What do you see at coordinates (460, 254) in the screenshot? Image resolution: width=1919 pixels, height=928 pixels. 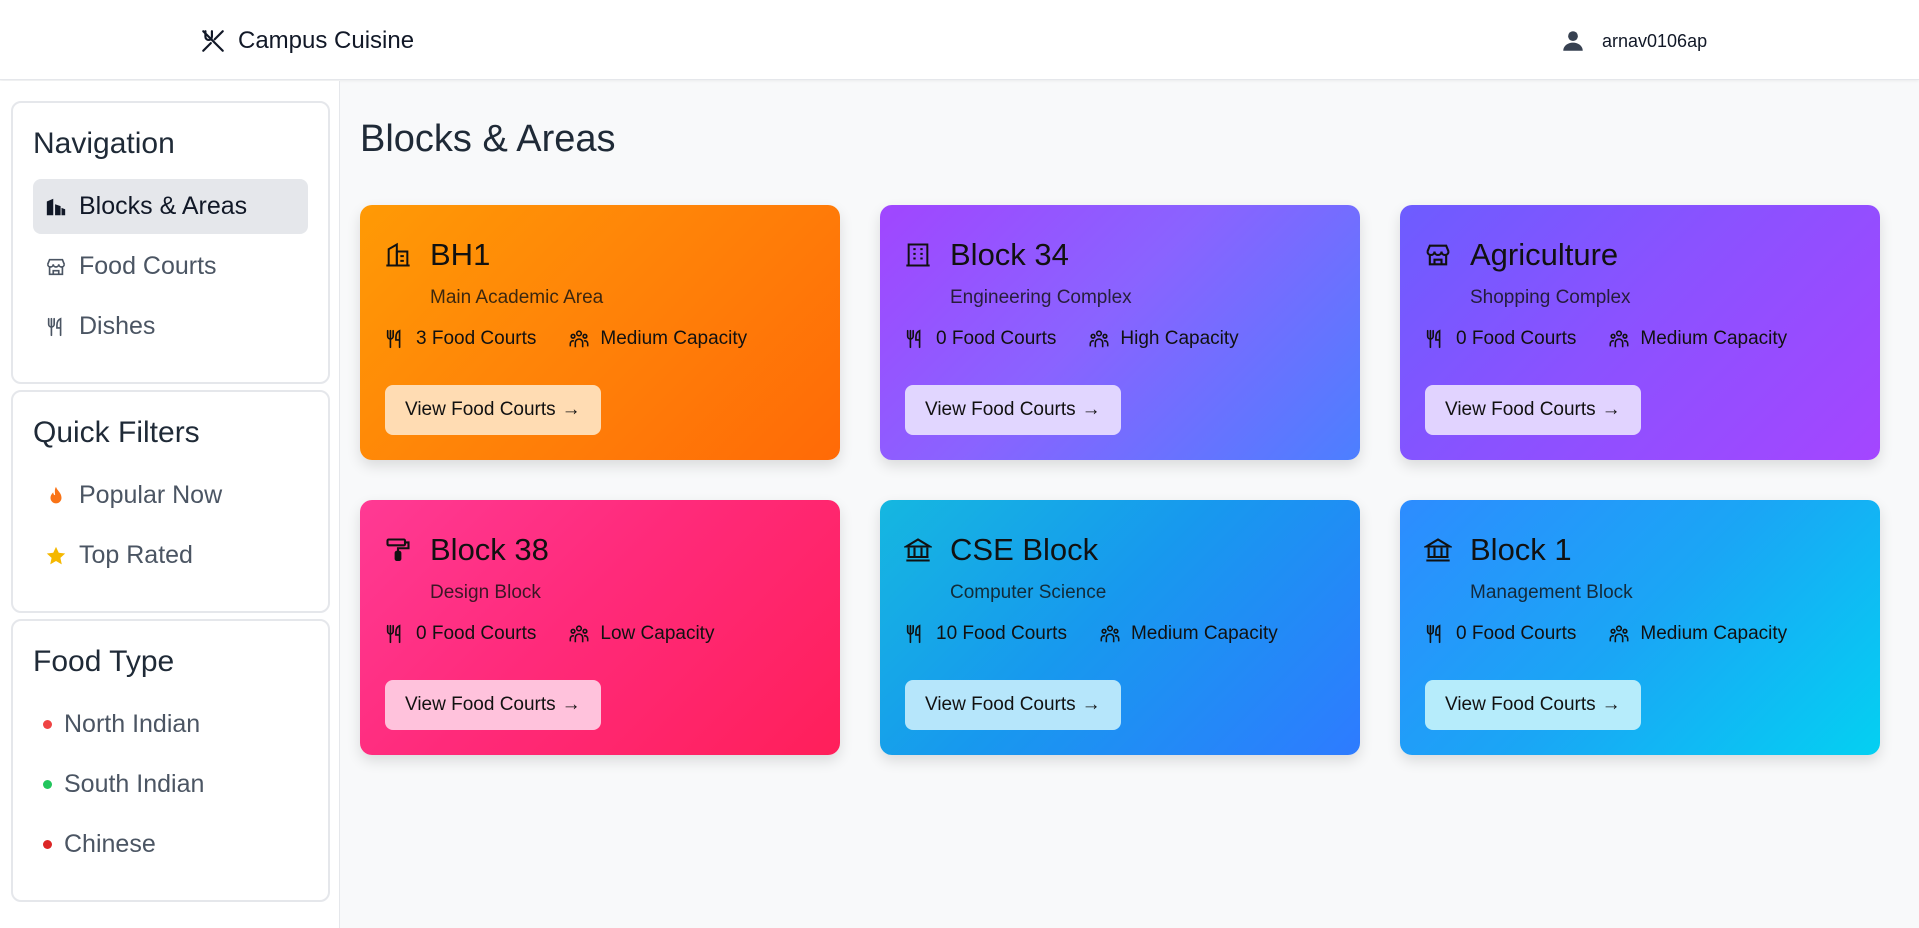 I see `card-title: BH1` at bounding box center [460, 254].